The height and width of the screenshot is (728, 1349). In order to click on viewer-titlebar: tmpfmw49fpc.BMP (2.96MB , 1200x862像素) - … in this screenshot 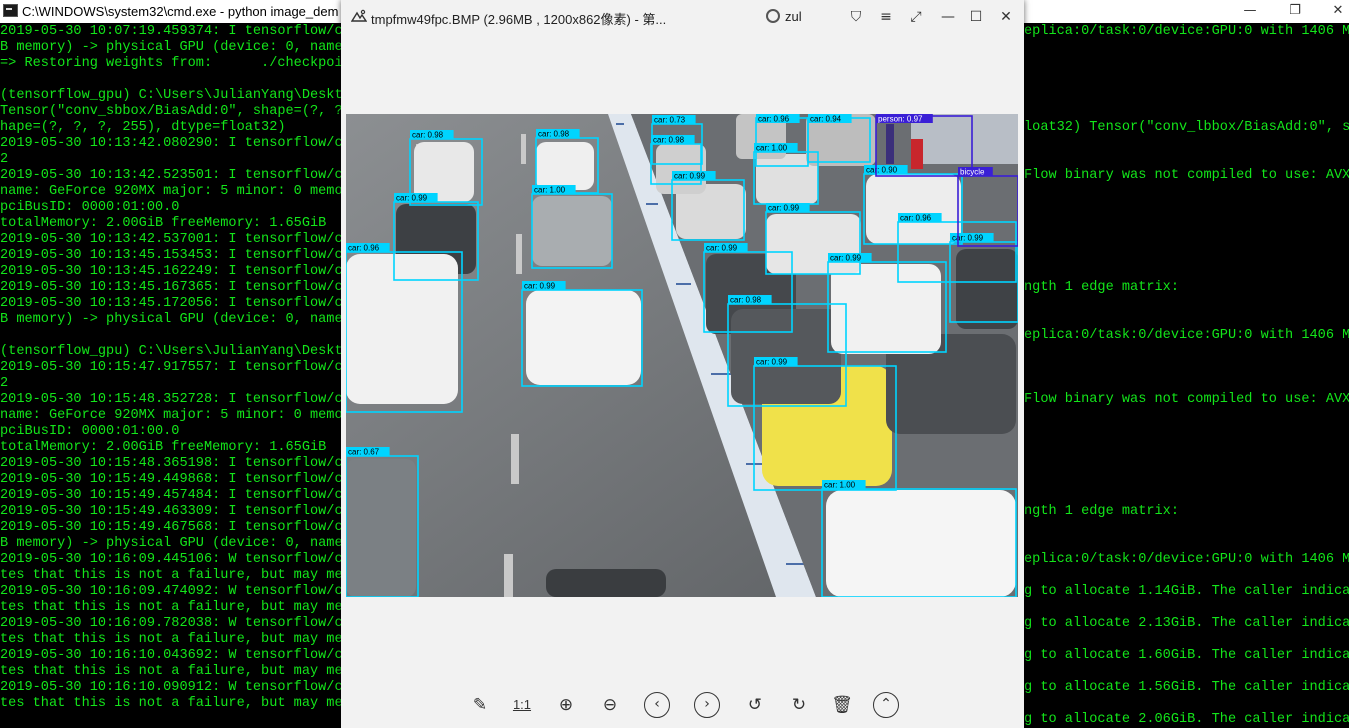, I will do `click(682, 17)`.